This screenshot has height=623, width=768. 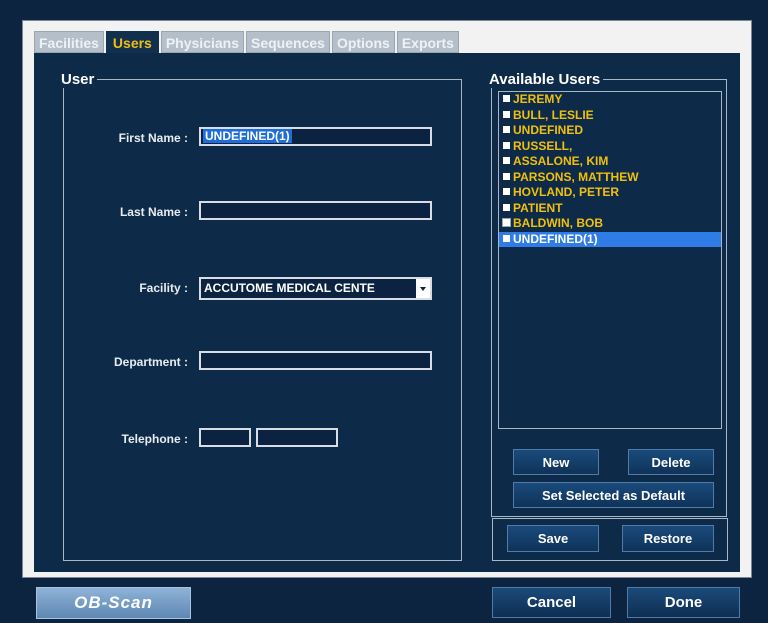 I want to click on department-label: Department :, so click(x=150, y=362).